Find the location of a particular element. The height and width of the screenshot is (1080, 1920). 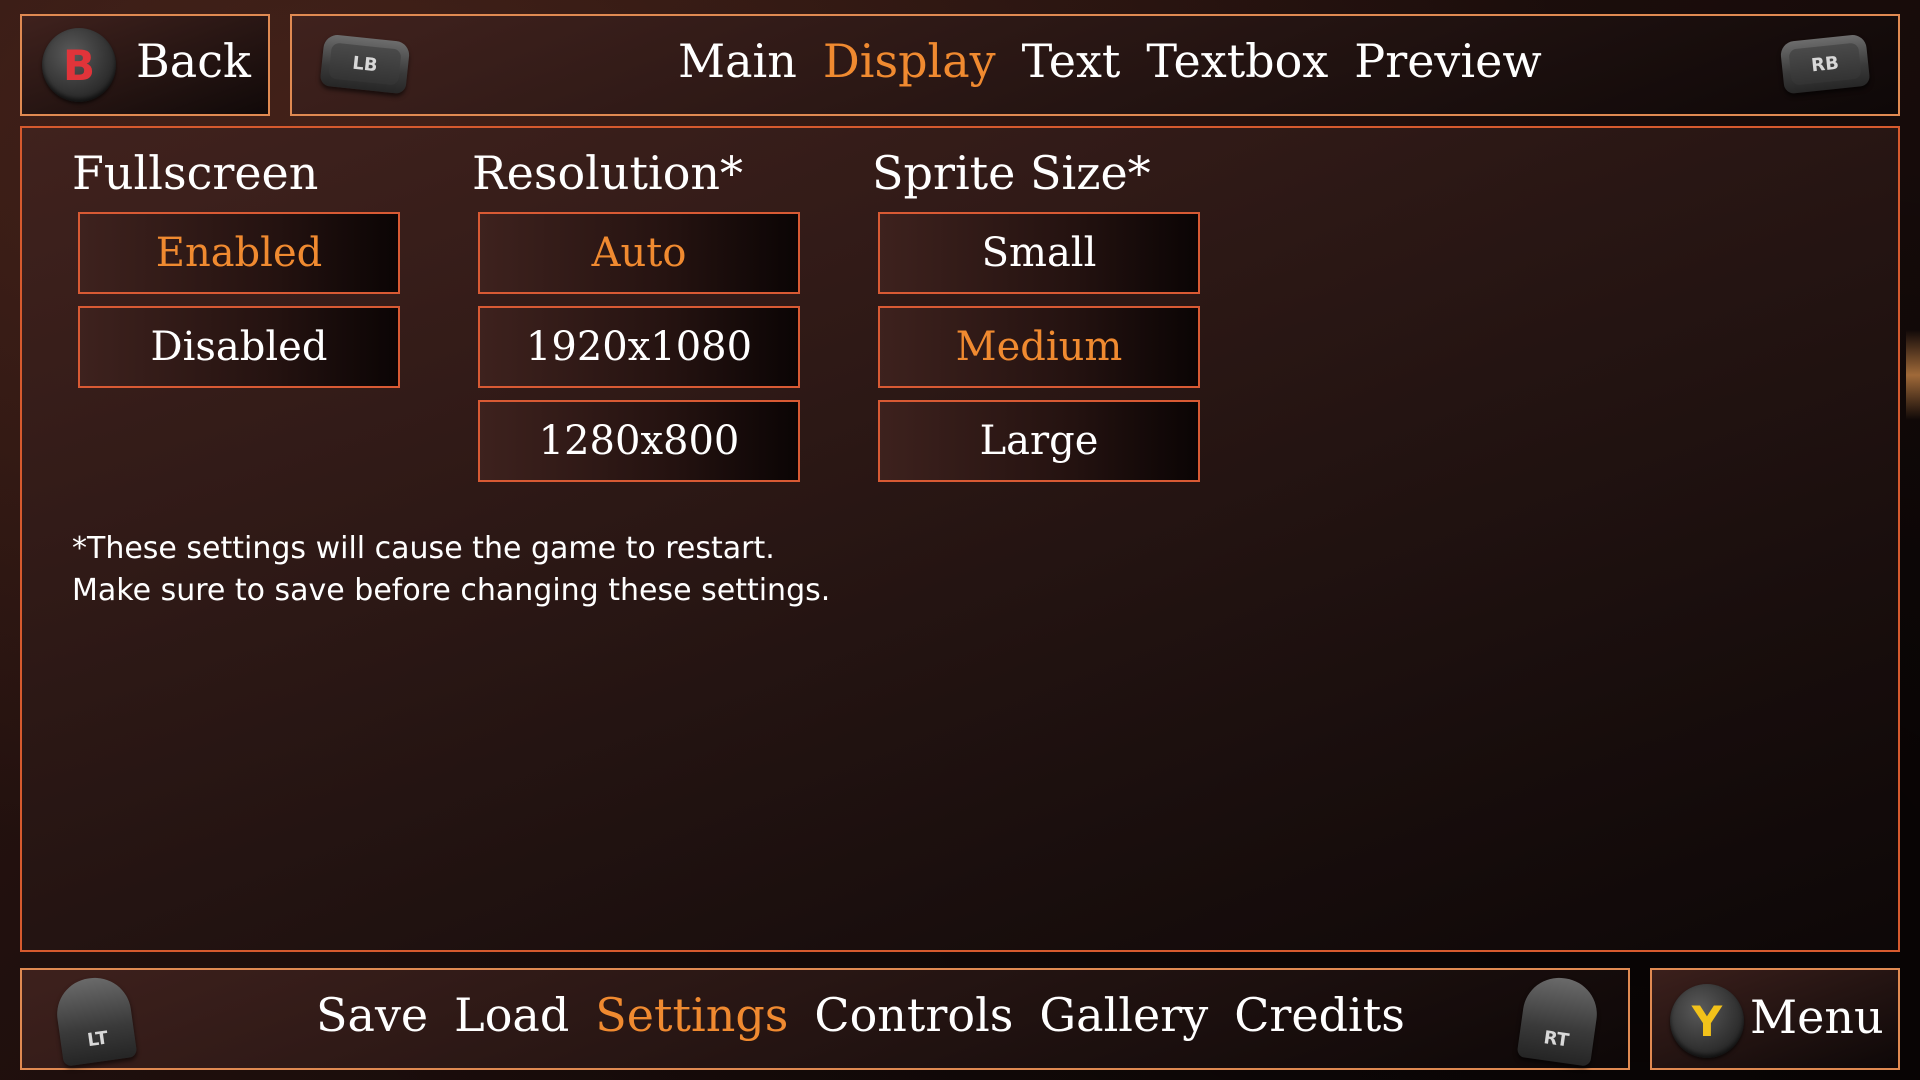

fullscreen-option-disabled: Disabled is located at coordinates (239, 347).